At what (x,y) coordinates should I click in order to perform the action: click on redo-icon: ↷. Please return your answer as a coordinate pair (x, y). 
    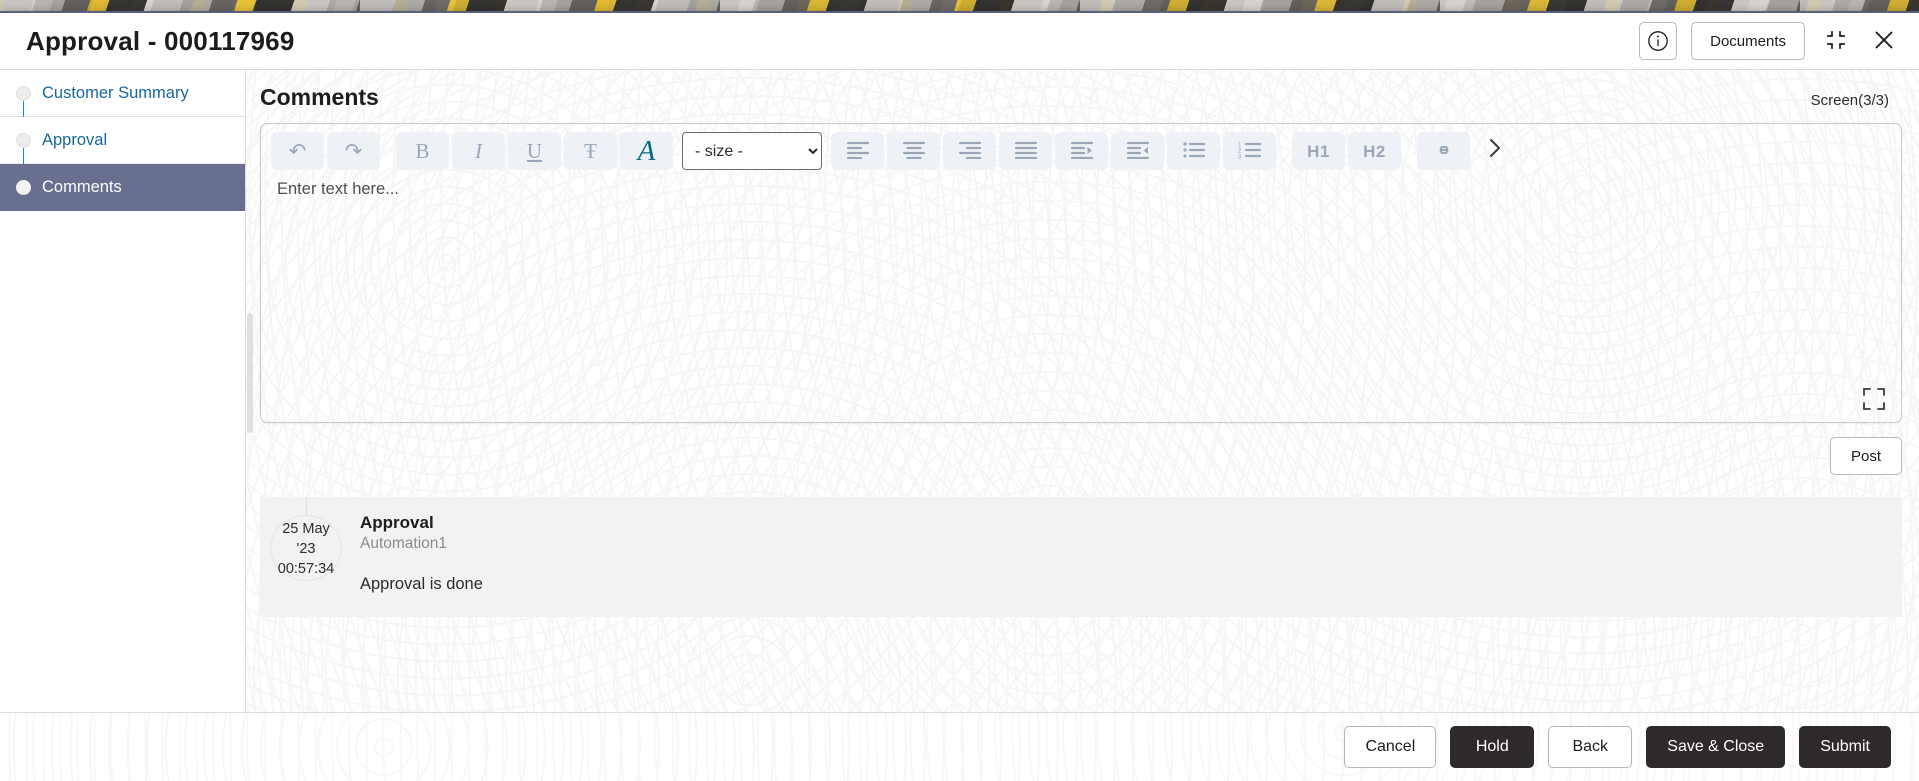
    Looking at the image, I should click on (353, 151).